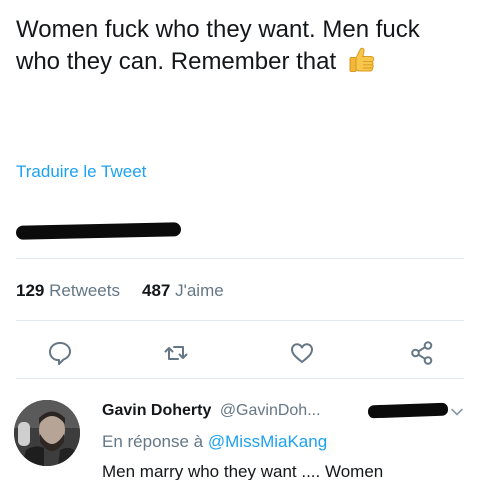 The height and width of the screenshot is (480, 480). I want to click on retweet-label: Retweets, so click(84, 290).